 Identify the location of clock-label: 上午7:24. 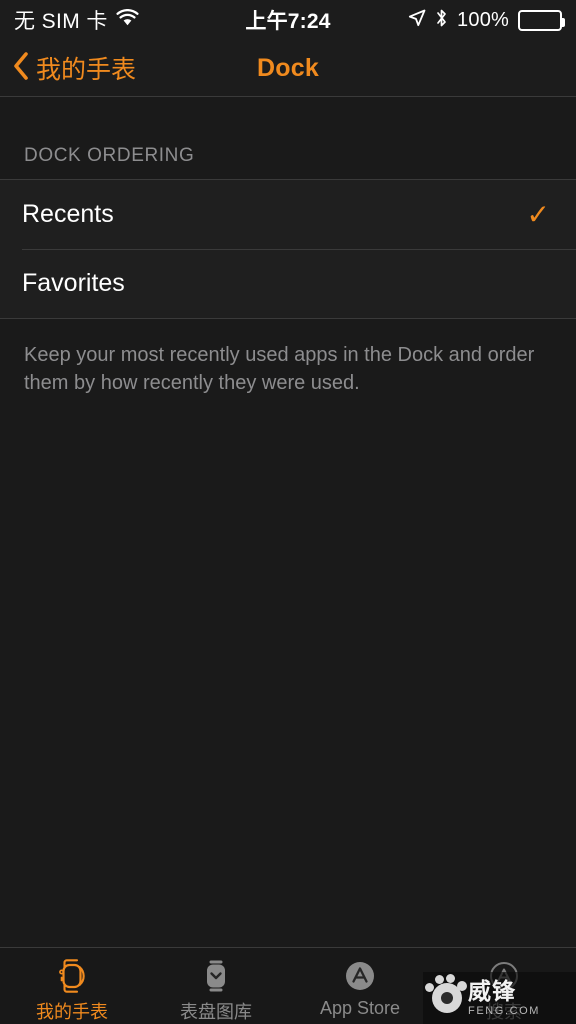
(288, 21).